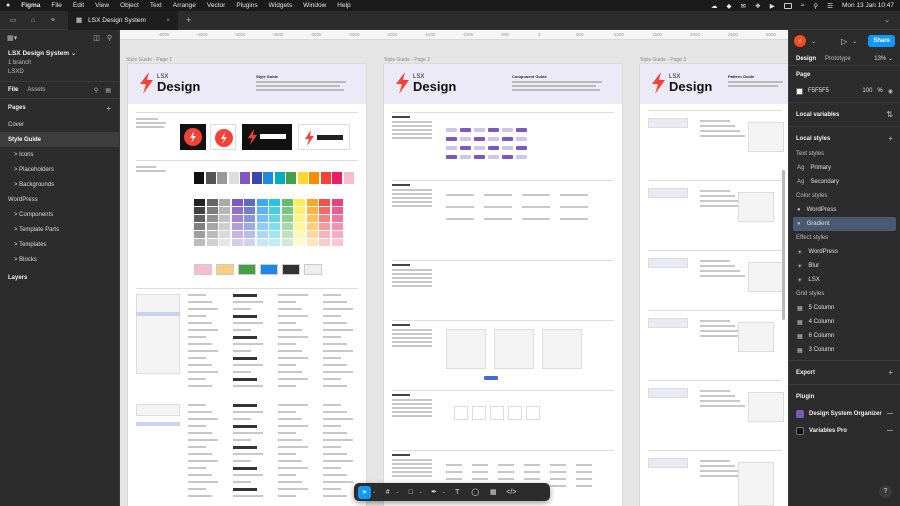 The image size is (900, 506). I want to click on text-tool-icon: T, so click(457, 492).